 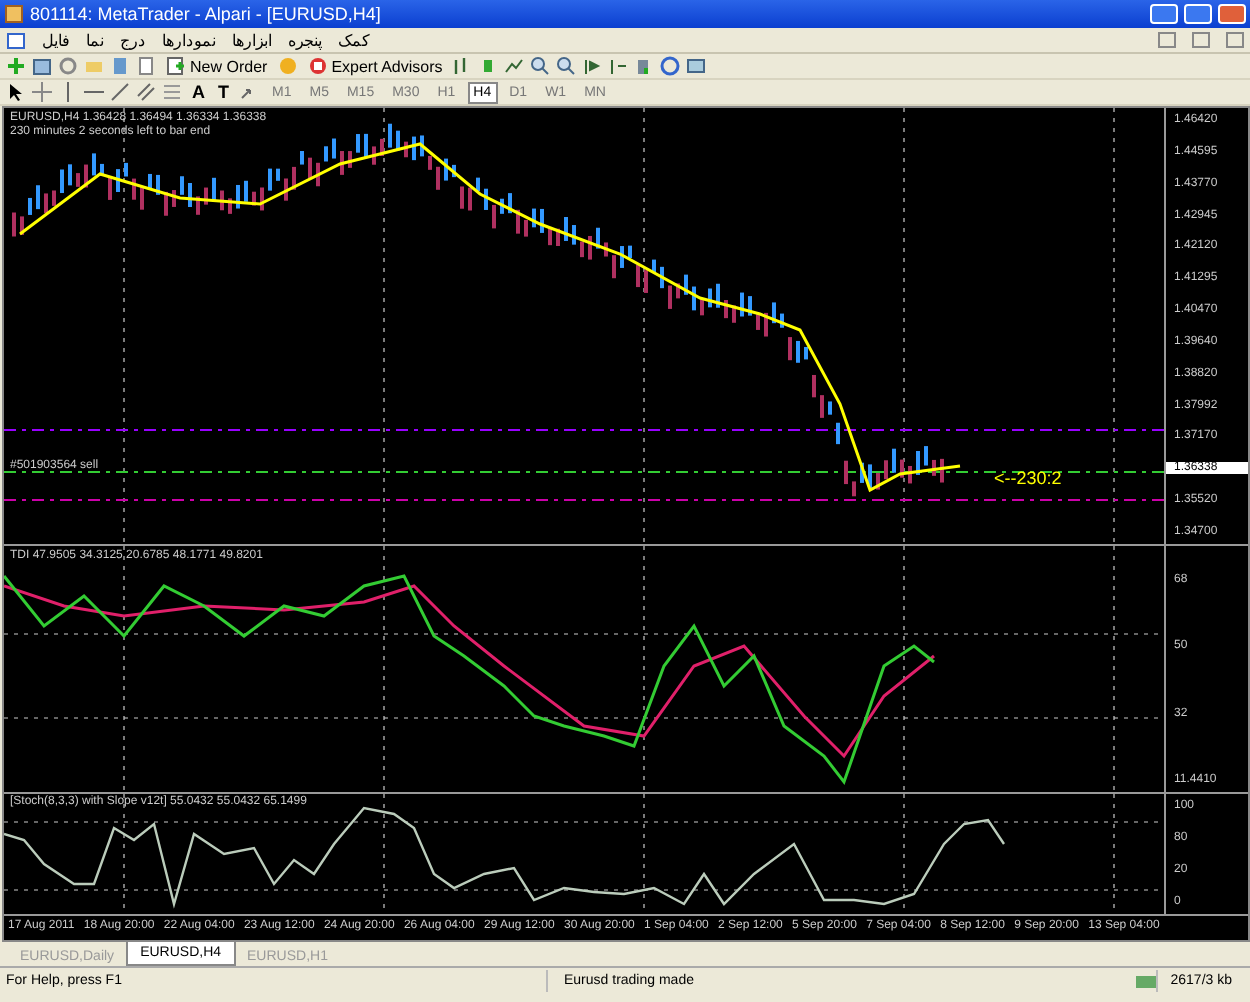 I want to click on connection-icon, so click(x=1146, y=981).